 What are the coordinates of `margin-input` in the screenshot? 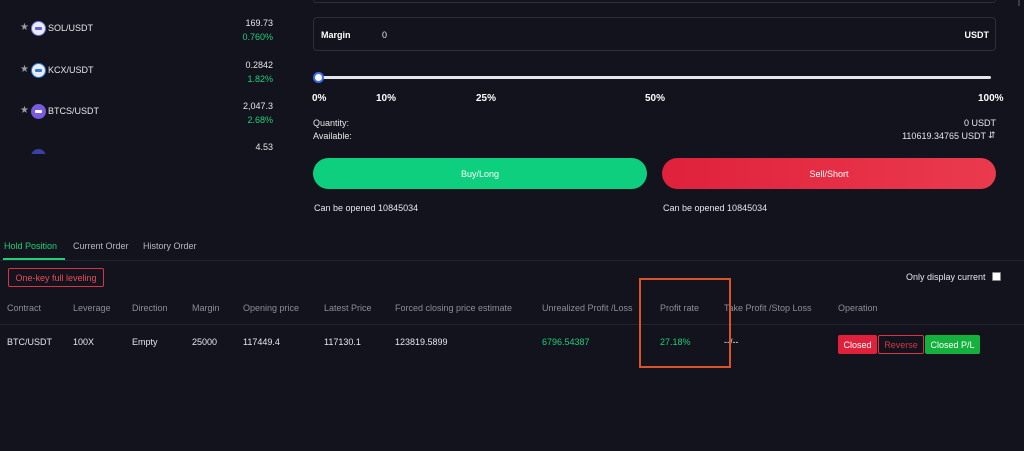 It's located at (642, 35).